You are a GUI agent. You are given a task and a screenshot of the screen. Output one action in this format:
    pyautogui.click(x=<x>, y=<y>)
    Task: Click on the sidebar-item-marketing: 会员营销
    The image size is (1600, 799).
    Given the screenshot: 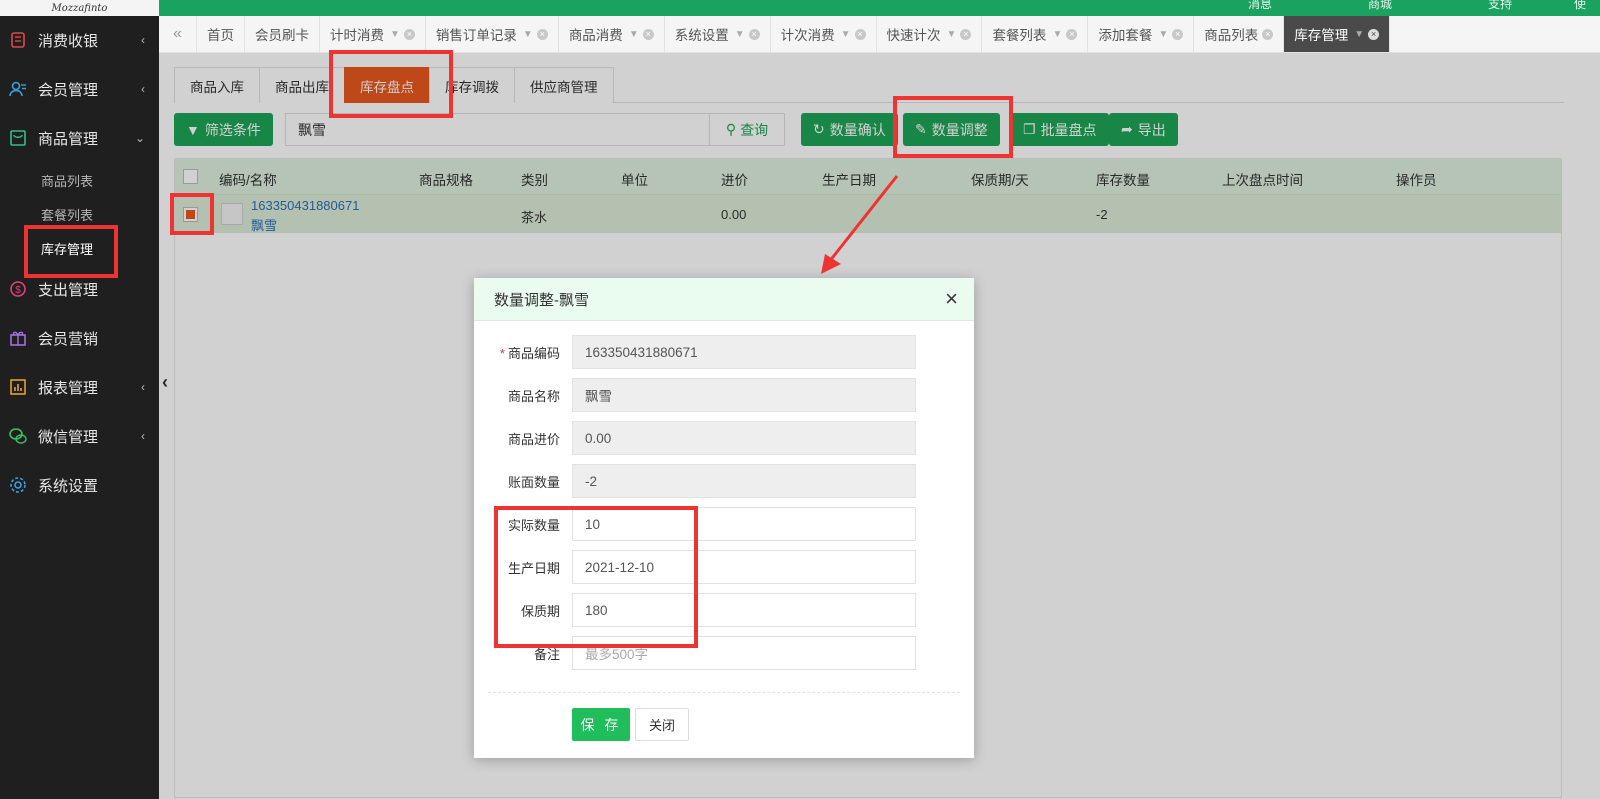 What is the action you would take?
    pyautogui.click(x=79, y=338)
    